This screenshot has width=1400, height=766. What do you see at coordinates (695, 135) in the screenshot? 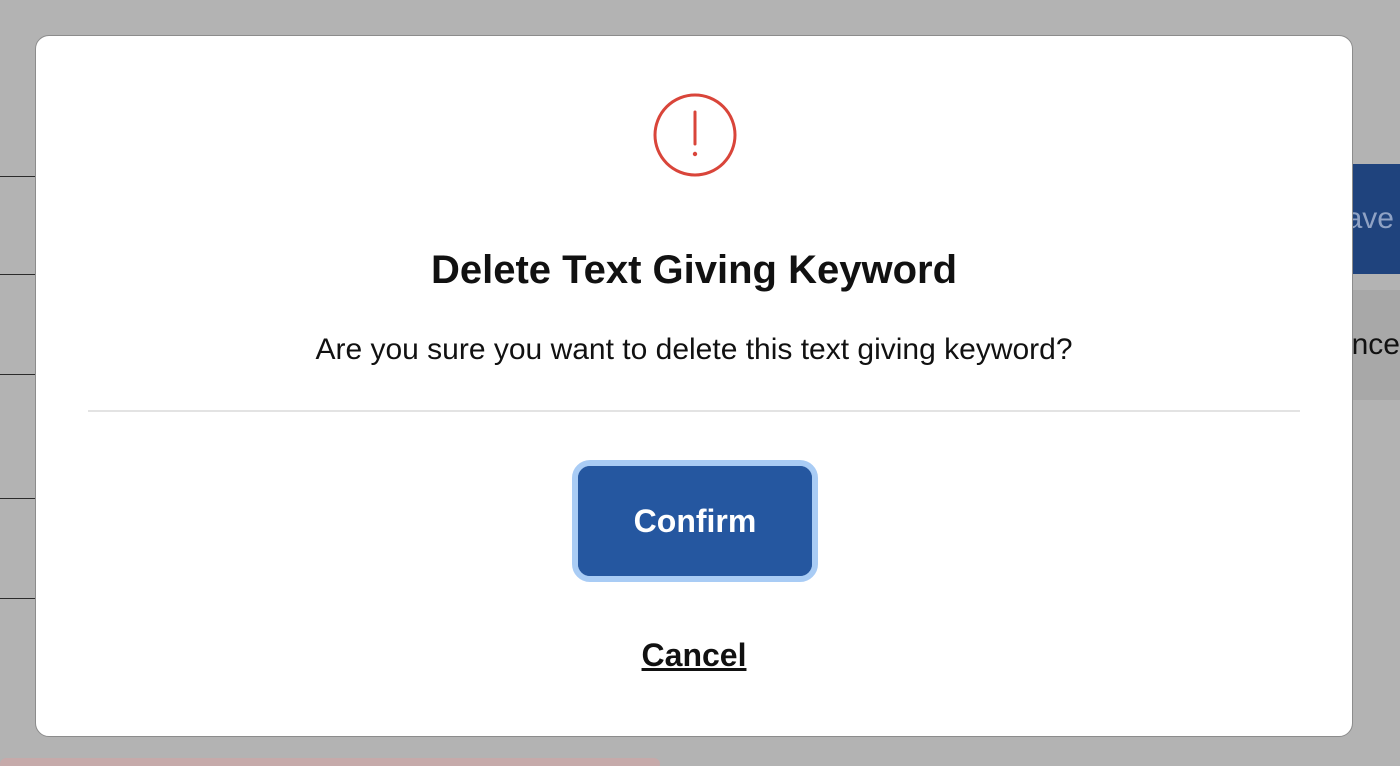
I see `alert-circle-icon` at bounding box center [695, 135].